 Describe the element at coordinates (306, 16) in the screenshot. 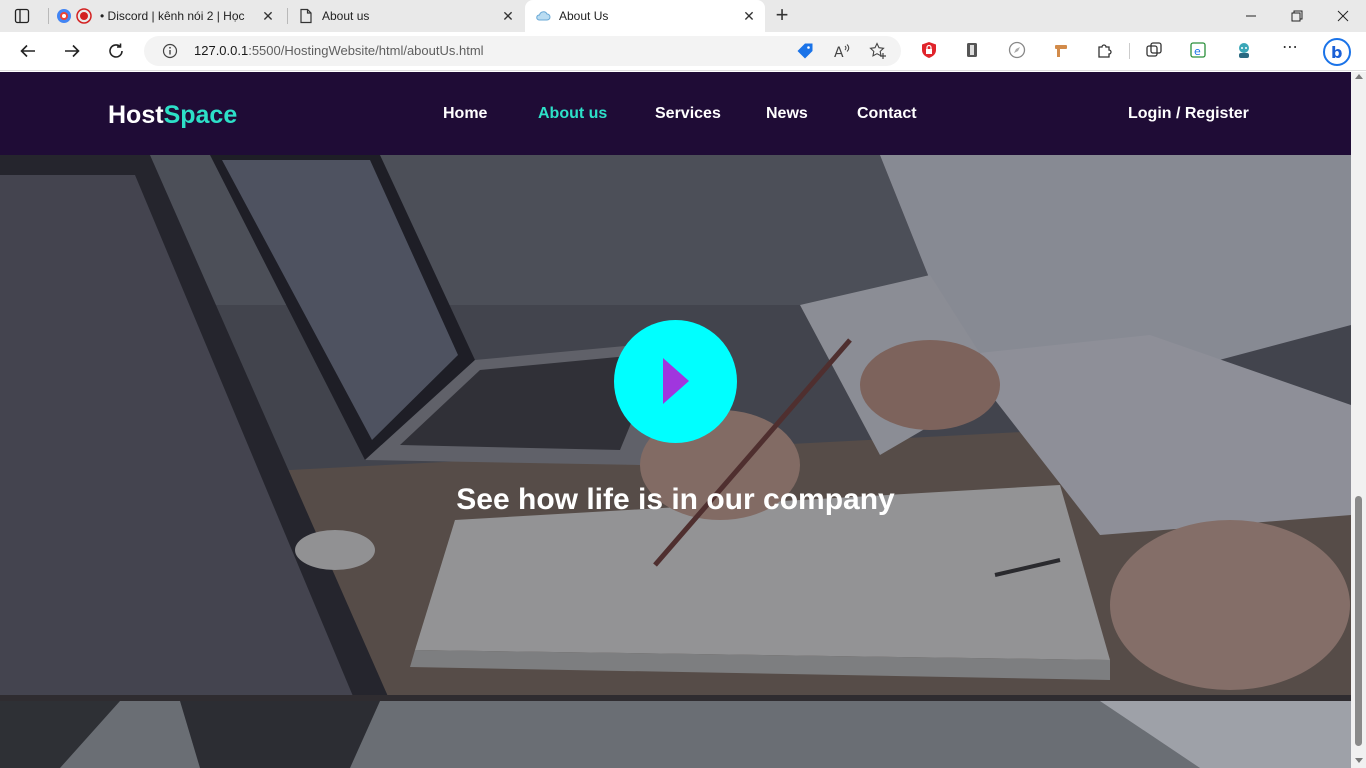

I see `document-icon` at that location.